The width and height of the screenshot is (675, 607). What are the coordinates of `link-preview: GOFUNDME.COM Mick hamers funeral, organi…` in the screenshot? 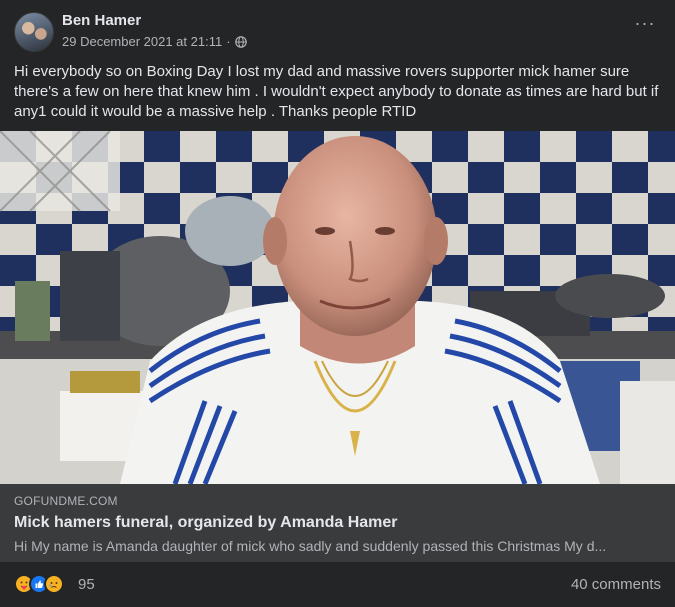 It's located at (337, 523).